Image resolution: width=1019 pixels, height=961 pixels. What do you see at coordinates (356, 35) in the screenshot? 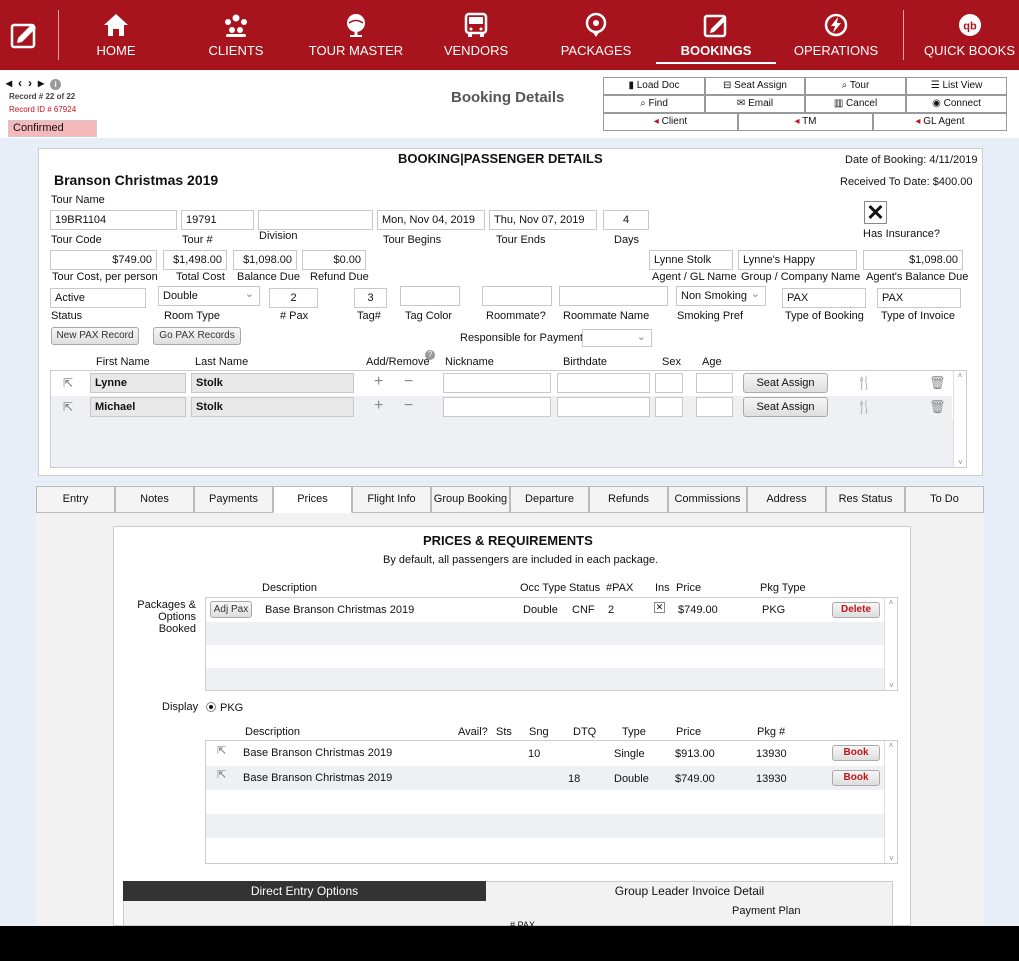
I see `nav-tour-master: TOUR MASTER` at bounding box center [356, 35].